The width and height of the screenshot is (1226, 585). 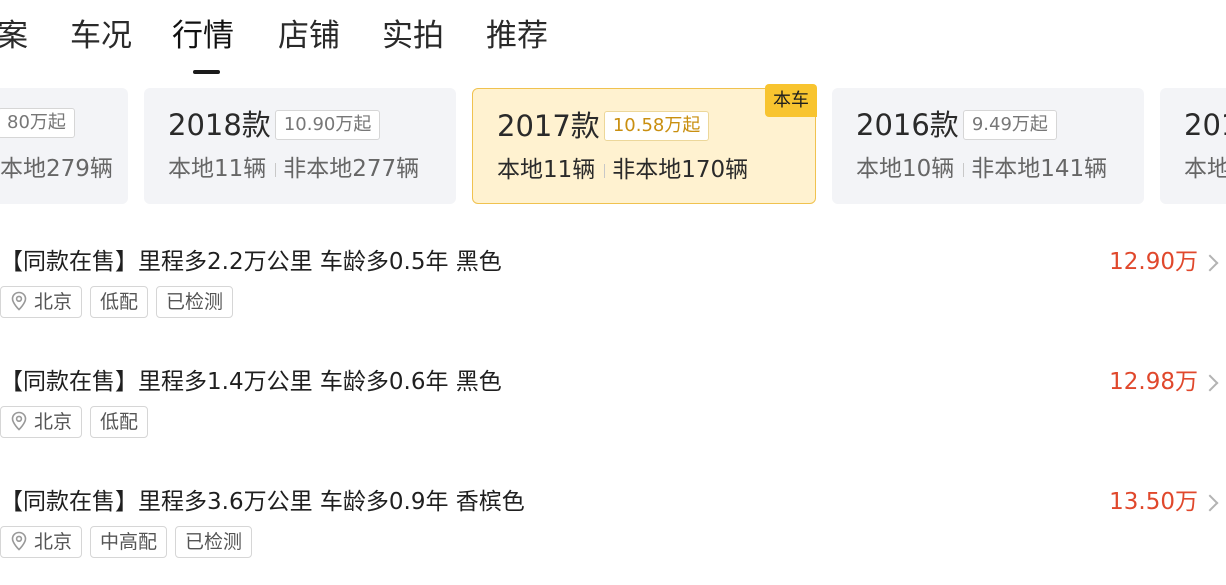 What do you see at coordinates (327, 125) in the screenshot?
I see `card-price-tag: 10.90万起` at bounding box center [327, 125].